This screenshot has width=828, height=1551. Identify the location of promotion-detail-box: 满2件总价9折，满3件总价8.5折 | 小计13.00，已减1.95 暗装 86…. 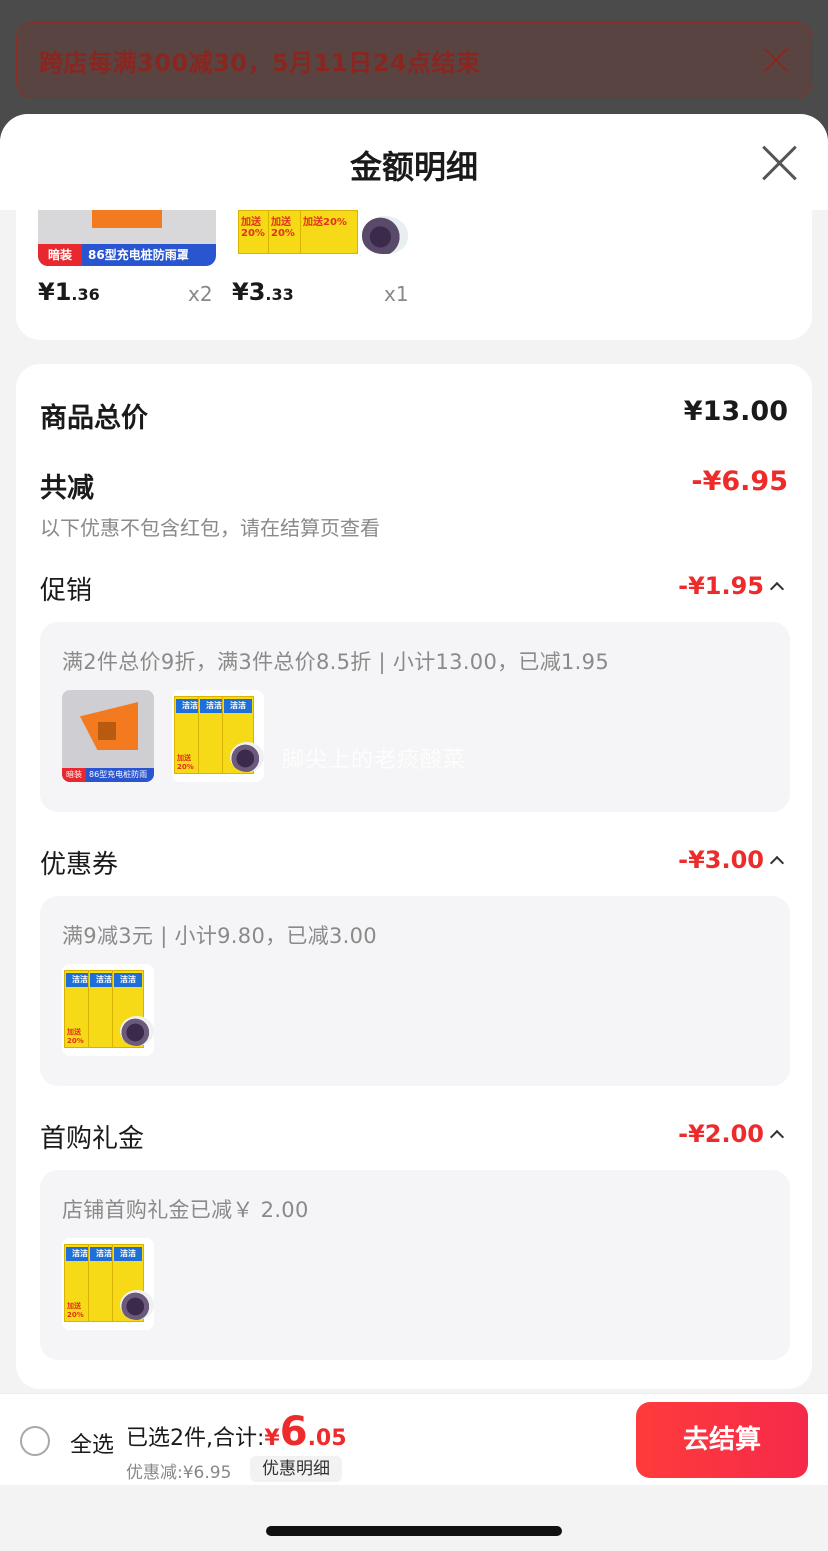
(415, 717).